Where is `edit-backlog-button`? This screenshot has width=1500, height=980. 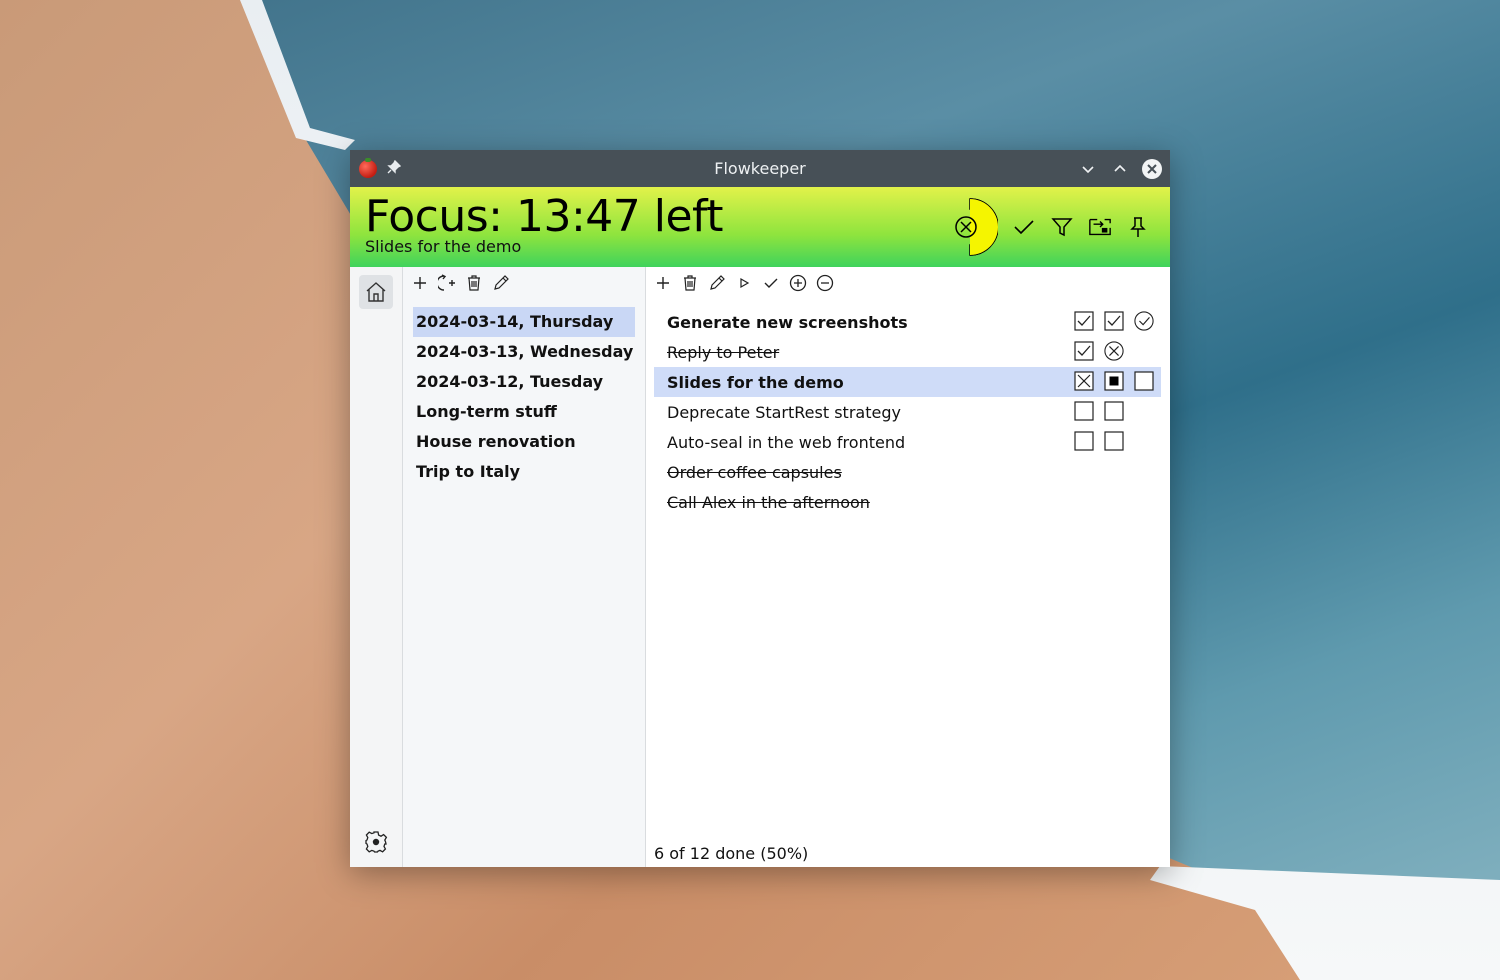
edit-backlog-button is located at coordinates (501, 283).